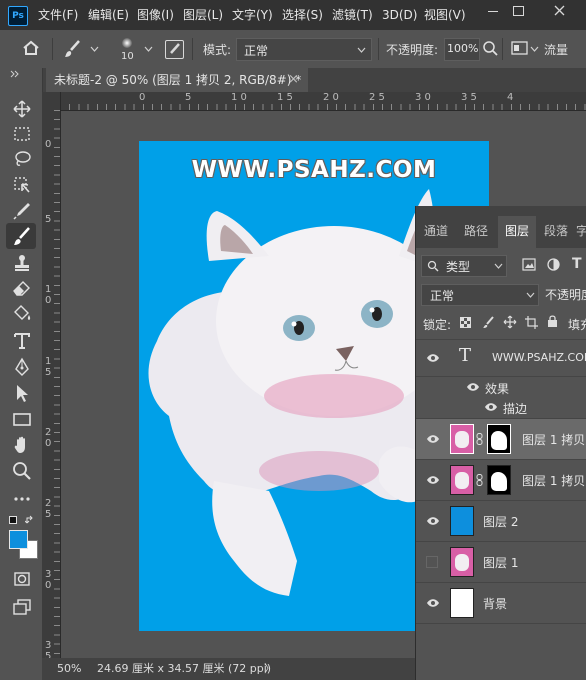  What do you see at coordinates (552, 321) in the screenshot?
I see `lock-all-icon` at bounding box center [552, 321].